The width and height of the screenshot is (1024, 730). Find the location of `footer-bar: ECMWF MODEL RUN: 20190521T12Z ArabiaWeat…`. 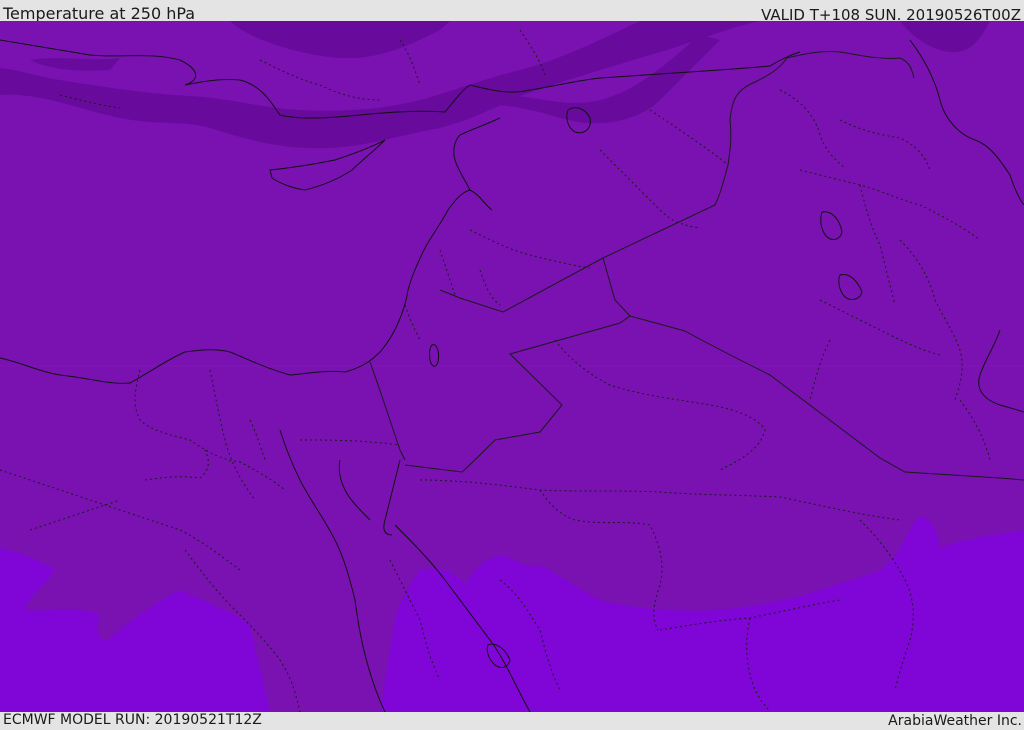

footer-bar: ECMWF MODEL RUN: 20190521T12Z ArabiaWeat… is located at coordinates (512, 720).